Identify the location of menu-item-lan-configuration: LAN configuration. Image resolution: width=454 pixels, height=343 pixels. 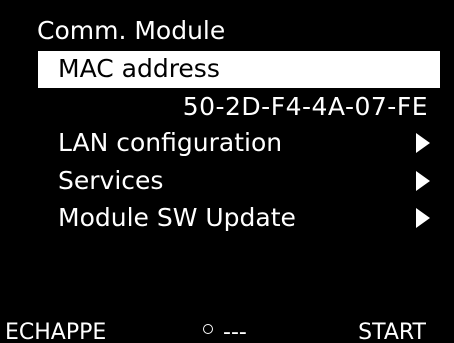
(239, 144).